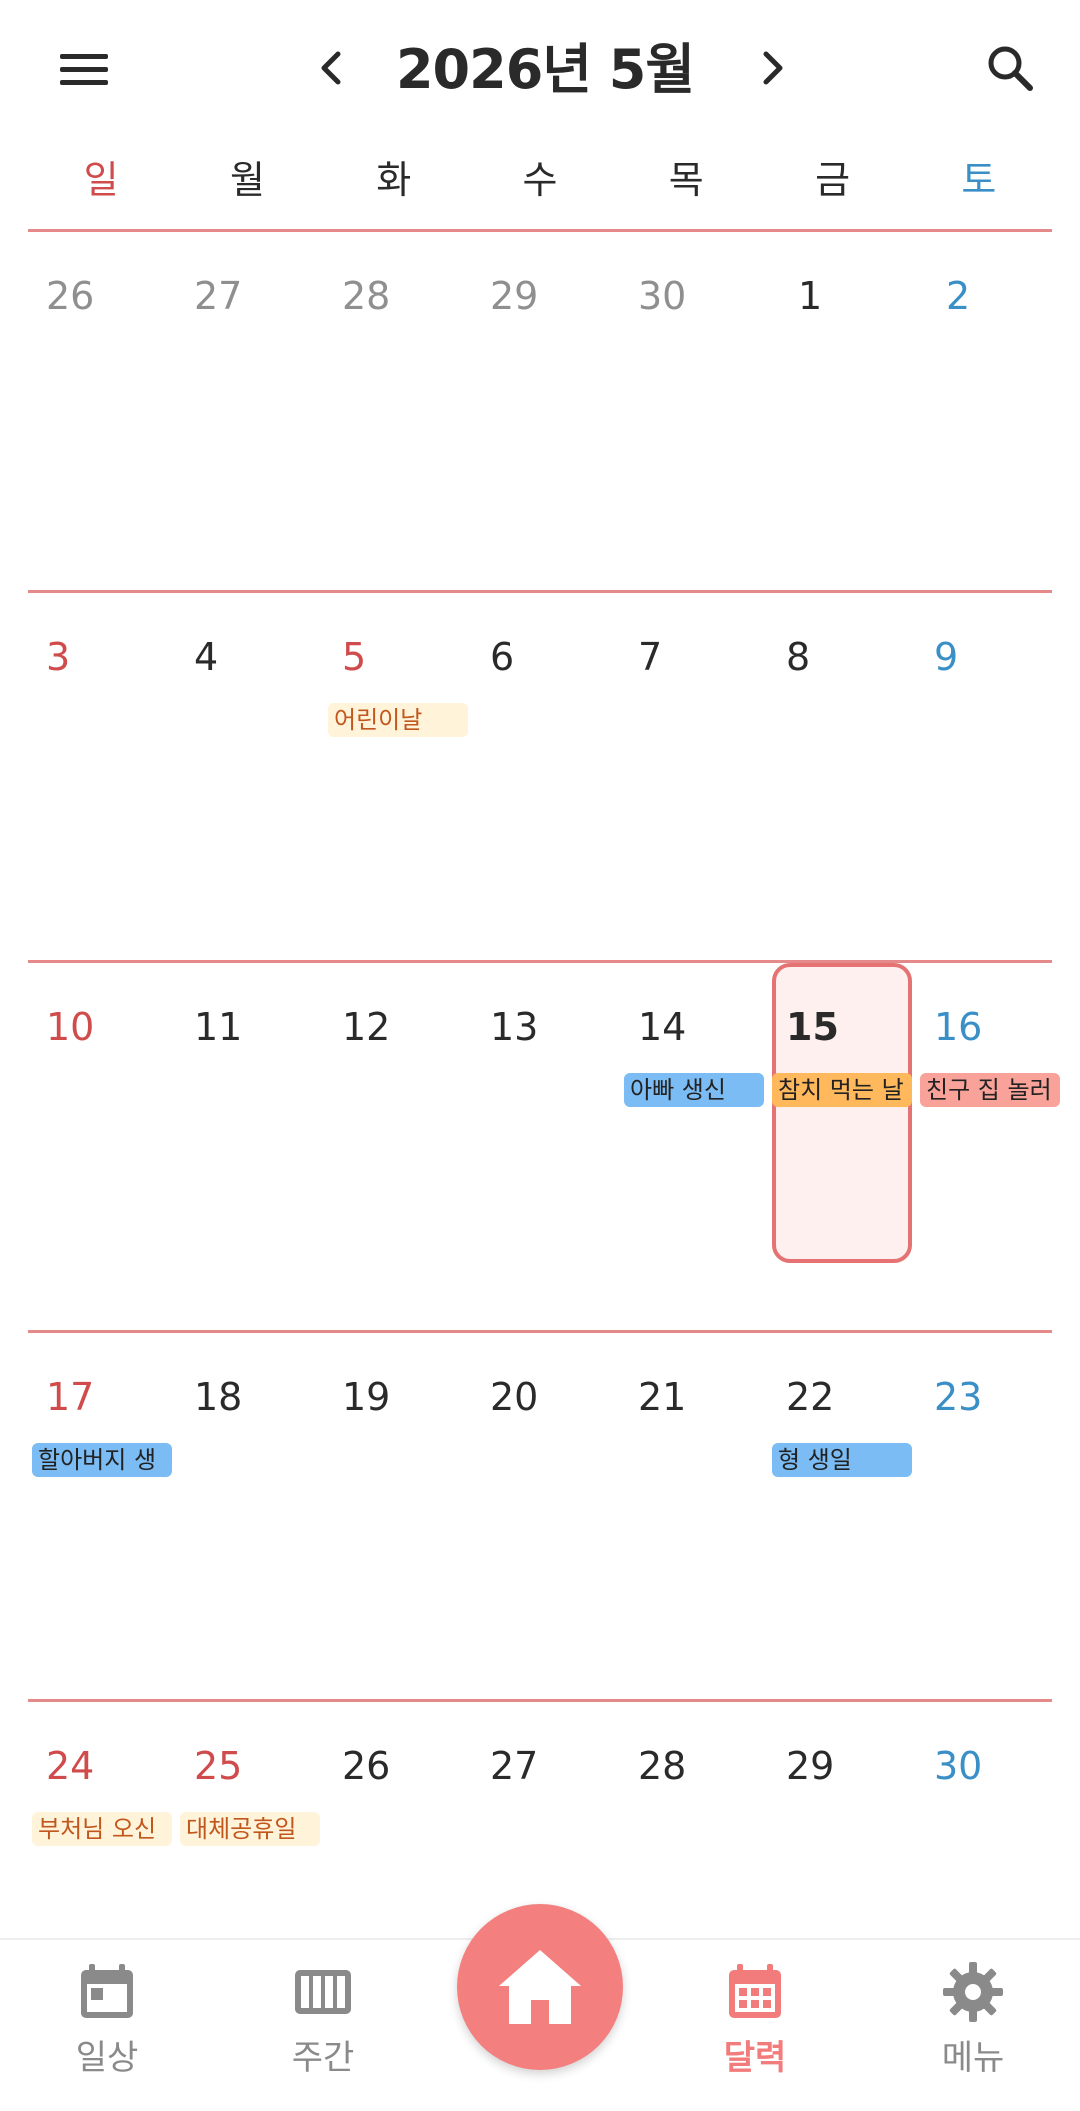  Describe the element at coordinates (323, 1992) in the screenshot. I see `week-columns-icon` at that location.